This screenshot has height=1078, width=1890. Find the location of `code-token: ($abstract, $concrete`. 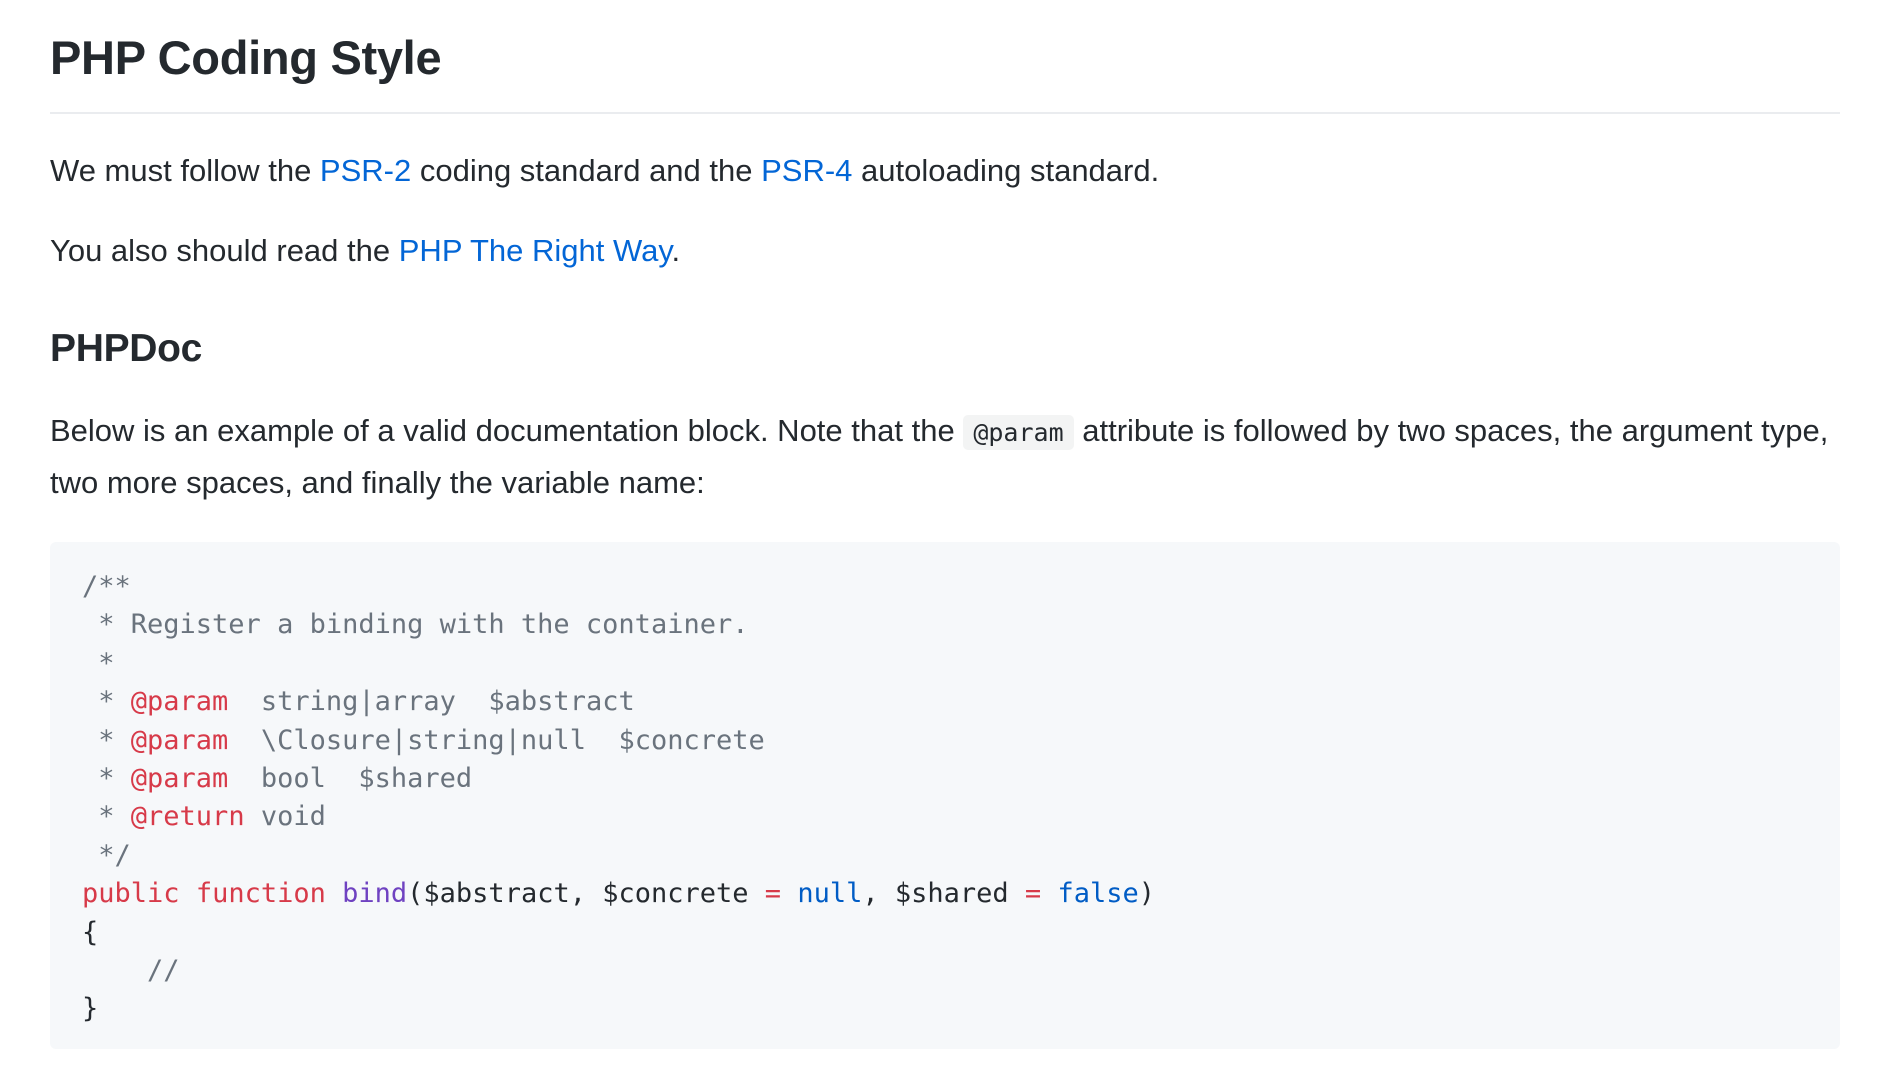

code-token: ($abstract, $concrete is located at coordinates (586, 894).